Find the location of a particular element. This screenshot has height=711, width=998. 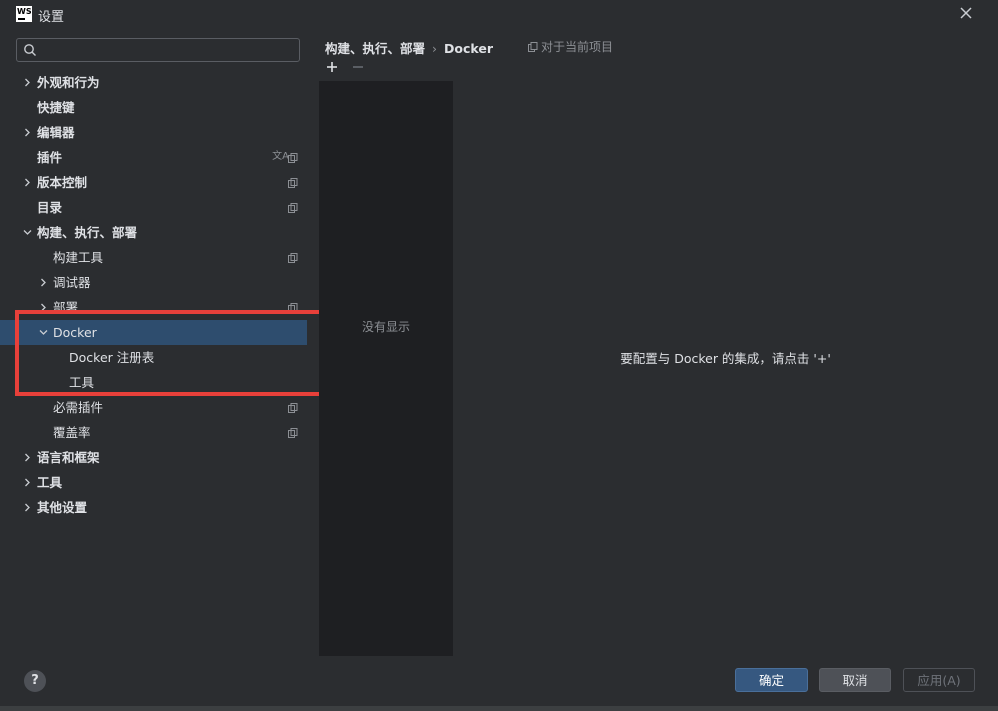

tree-item-label: 构建、执行、部署 is located at coordinates (87, 232).